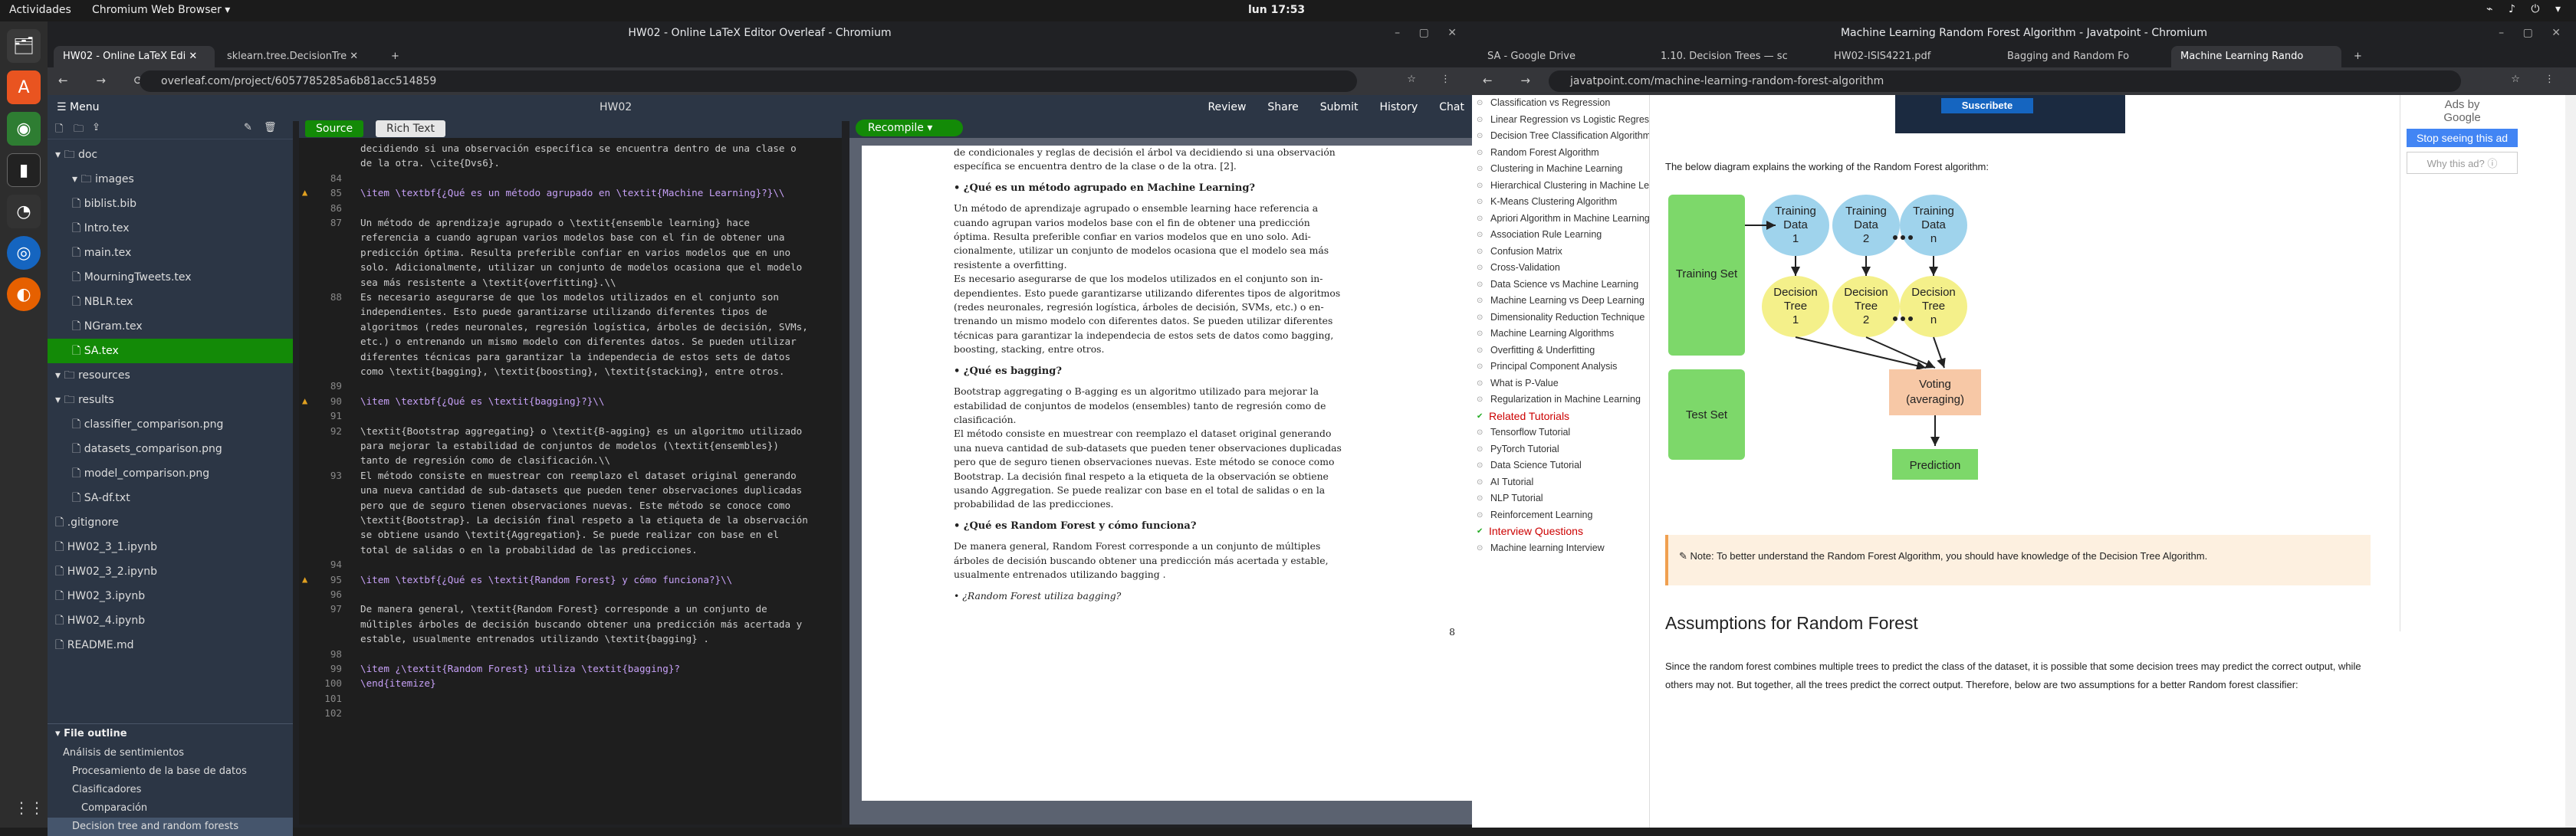 The width and height of the screenshot is (2576, 836). Describe the element at coordinates (1561, 548) in the screenshot. I see `nav-link: ⊙ Machine learning Interview` at that location.